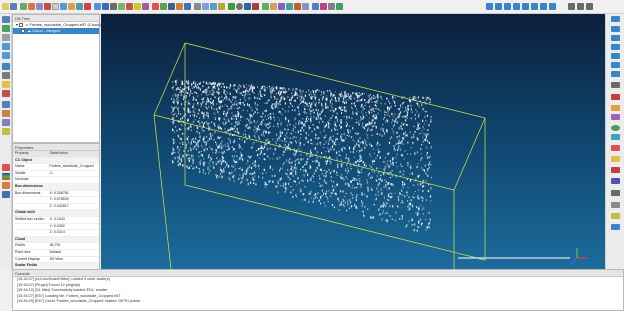  What do you see at coordinates (56, 31) in the screenshot?
I see `tree-item-cloud: ☁ Cloud - Merged` at bounding box center [56, 31].